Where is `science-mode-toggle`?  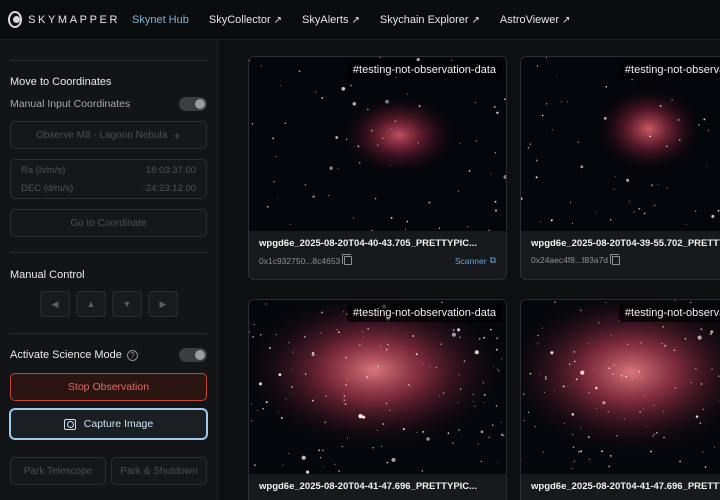
science-mode-toggle is located at coordinates (193, 355).